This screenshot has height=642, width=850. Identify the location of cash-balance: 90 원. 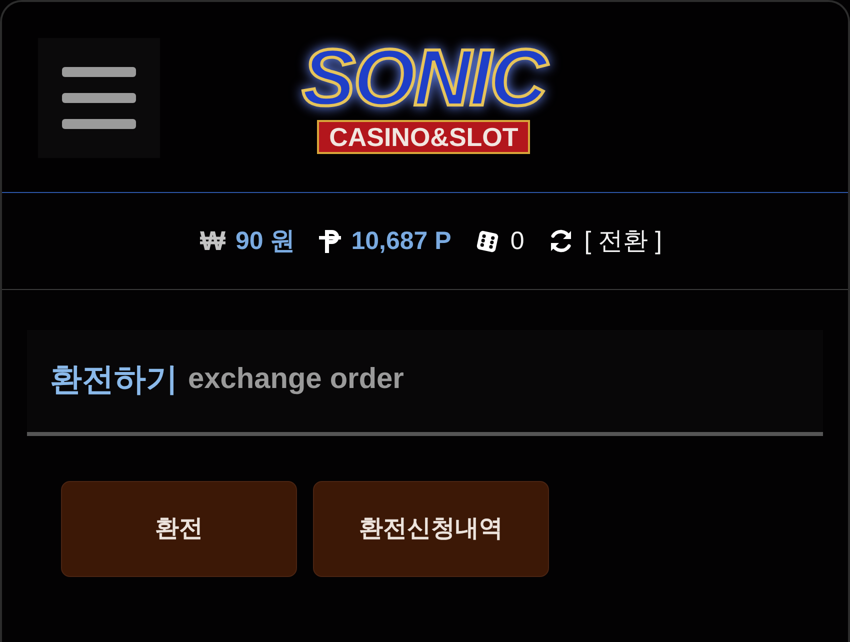
(265, 241).